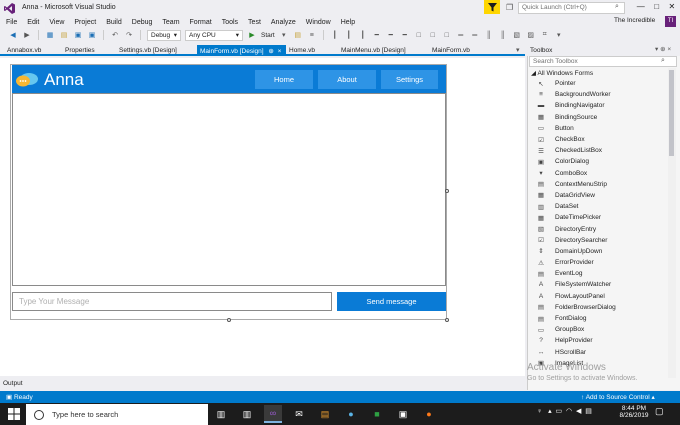  What do you see at coordinates (299, 414) in the screenshot?
I see `mail-icon: ✉` at bounding box center [299, 414].